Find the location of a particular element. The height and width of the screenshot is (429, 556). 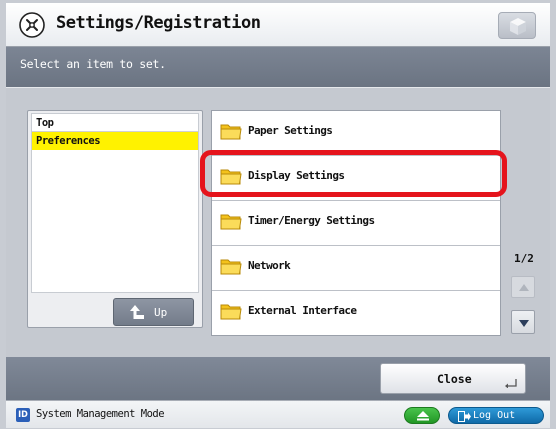

up-triangle-icon is located at coordinates (524, 287).